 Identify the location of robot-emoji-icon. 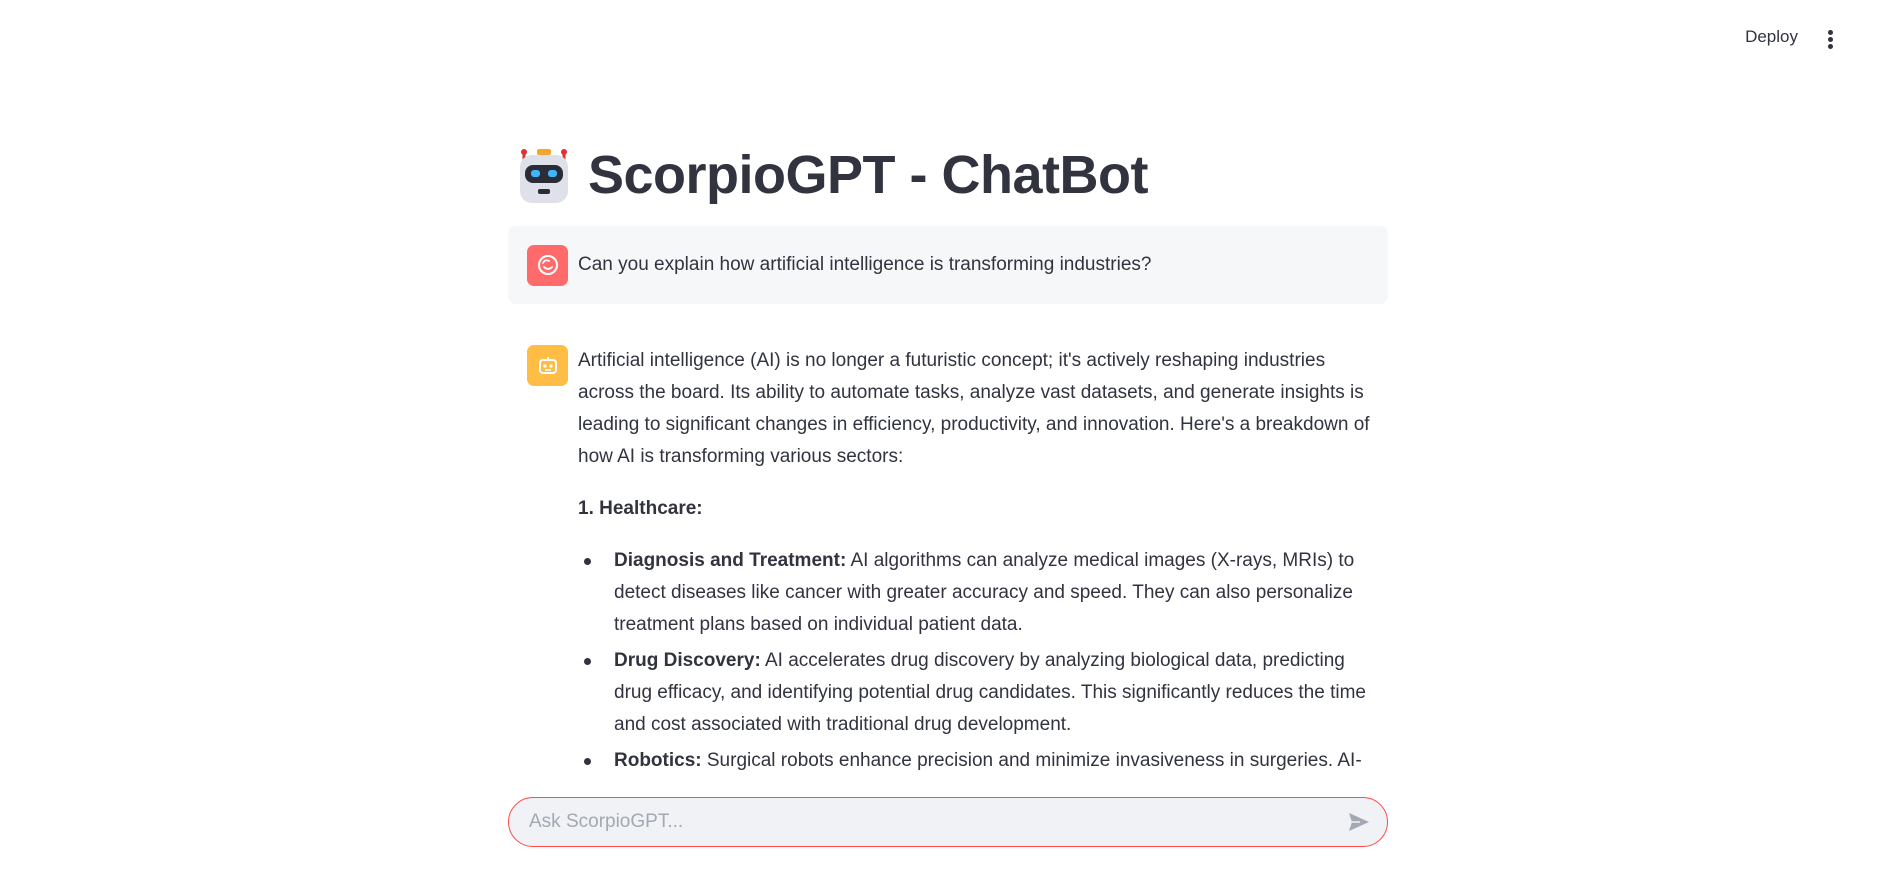
(544, 176).